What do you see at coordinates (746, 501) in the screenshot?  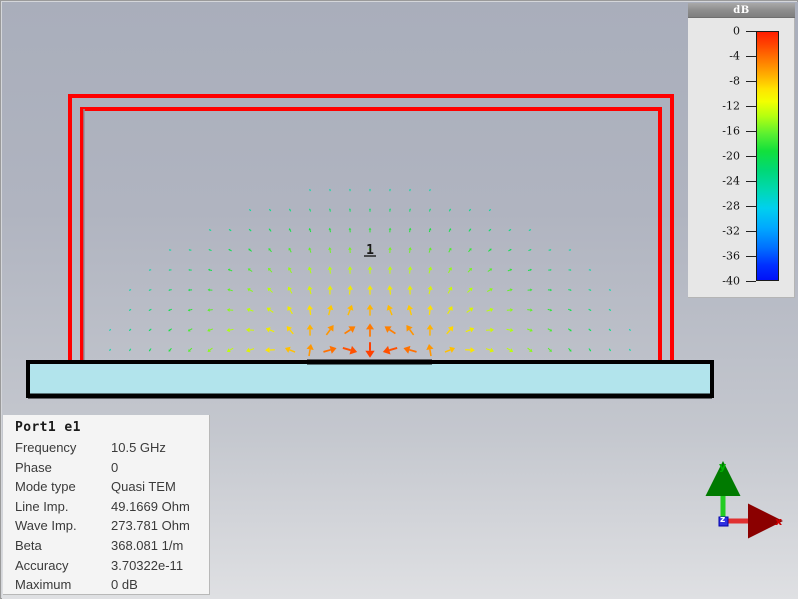 I see `axis-orientation-triad: y x z` at bounding box center [746, 501].